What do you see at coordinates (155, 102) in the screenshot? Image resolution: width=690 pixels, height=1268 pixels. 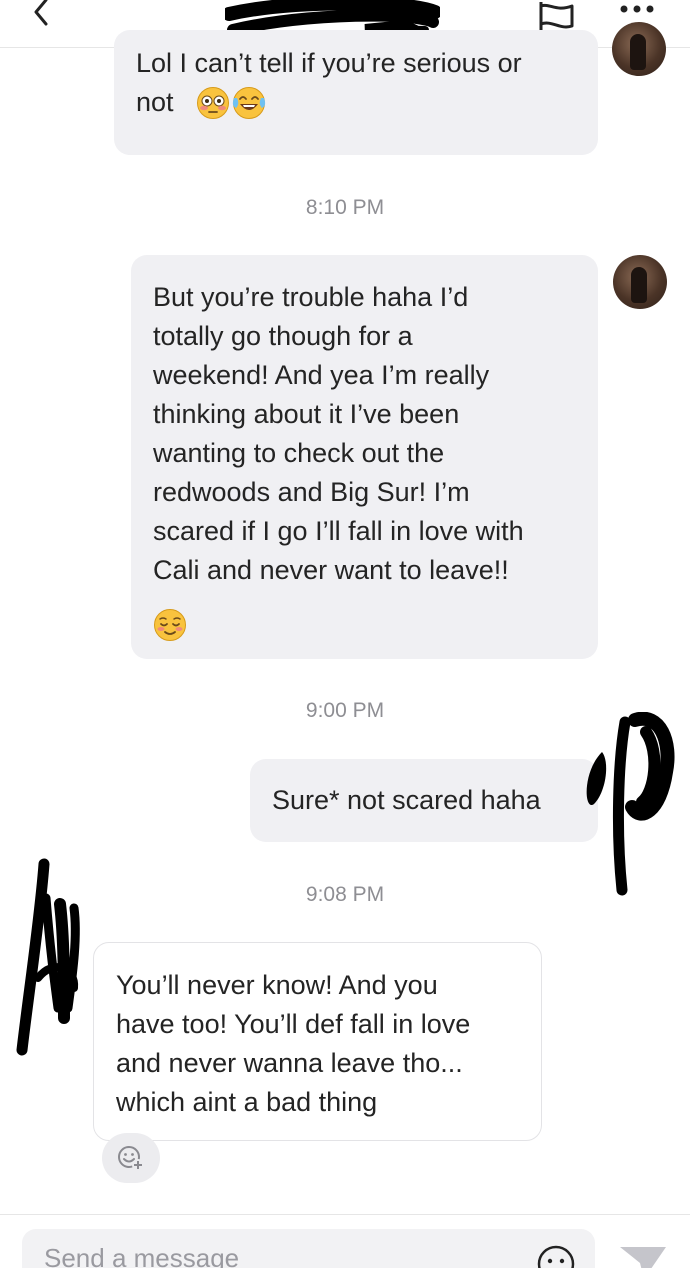 I see `message-text: not` at bounding box center [155, 102].